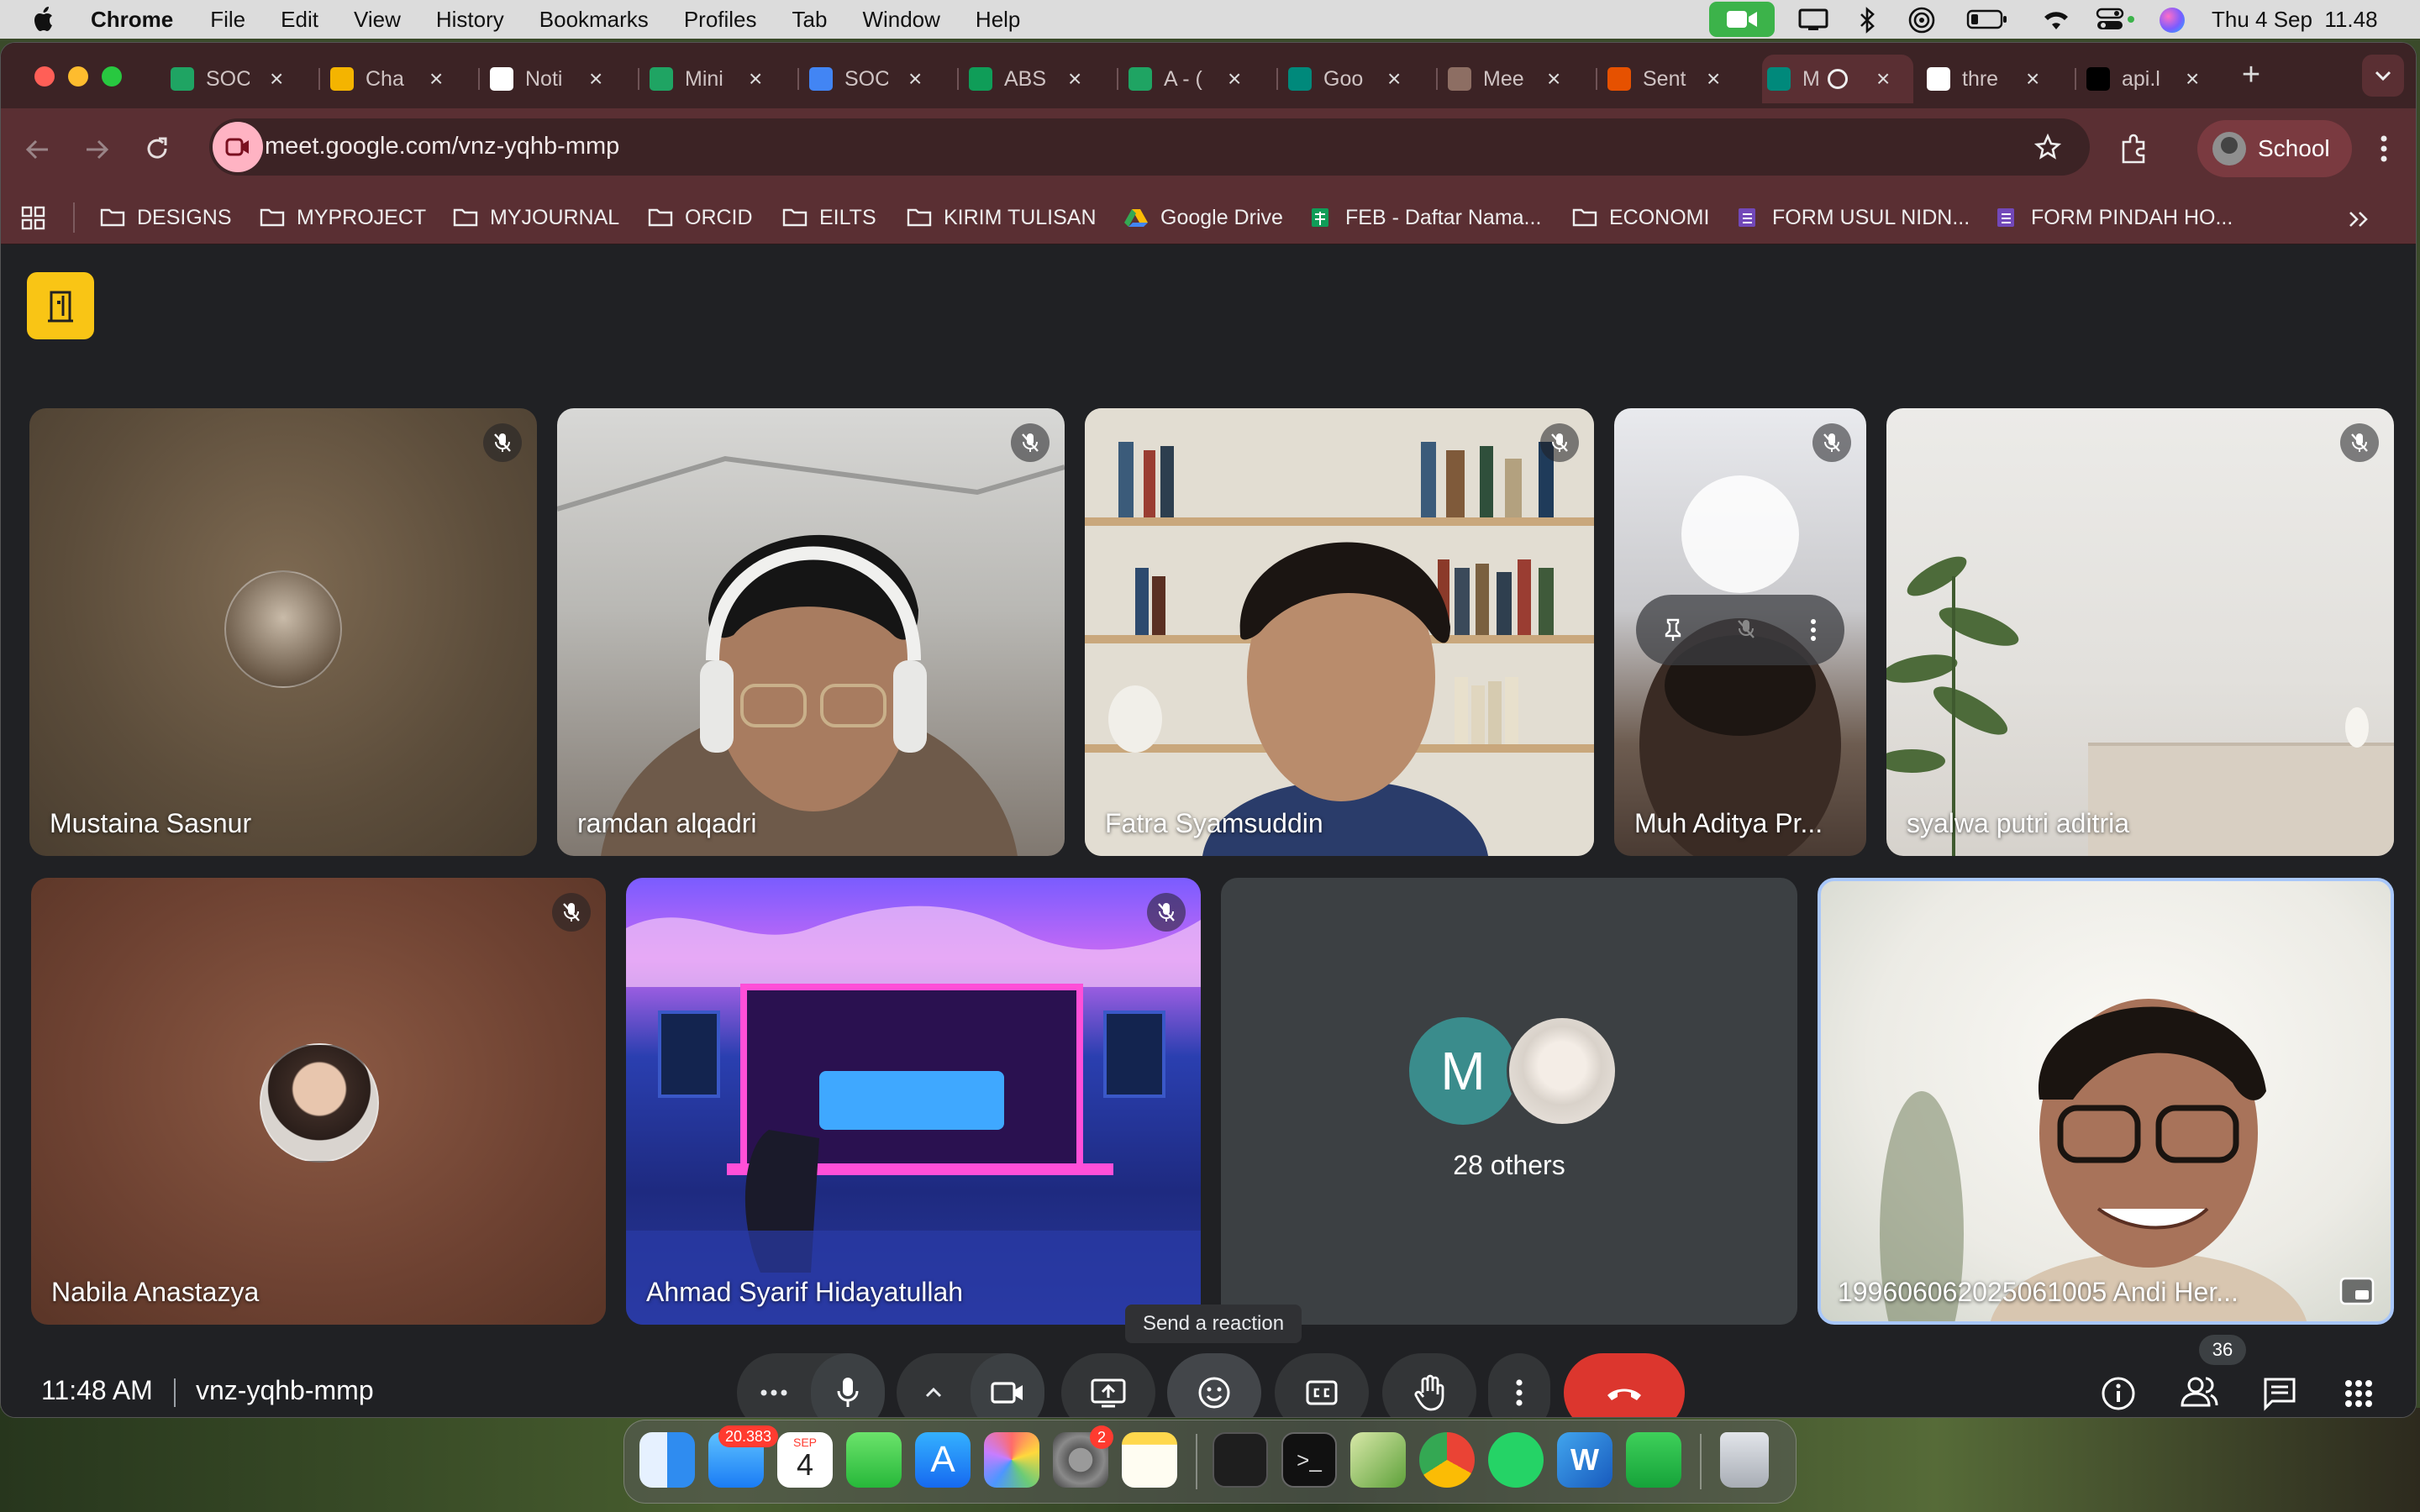 The image size is (2420, 1512). Describe the element at coordinates (1993, 79) in the screenshot. I see `browser-tab: thre ×` at that location.